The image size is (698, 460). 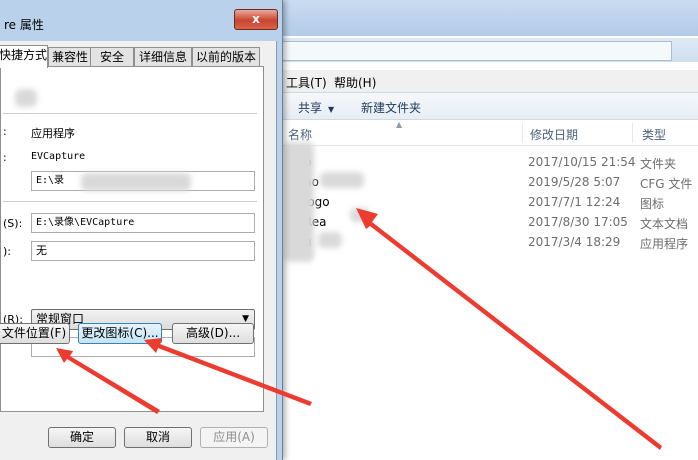 What do you see at coordinates (143, 251) in the screenshot?
I see `hotkey-input: 无` at bounding box center [143, 251].